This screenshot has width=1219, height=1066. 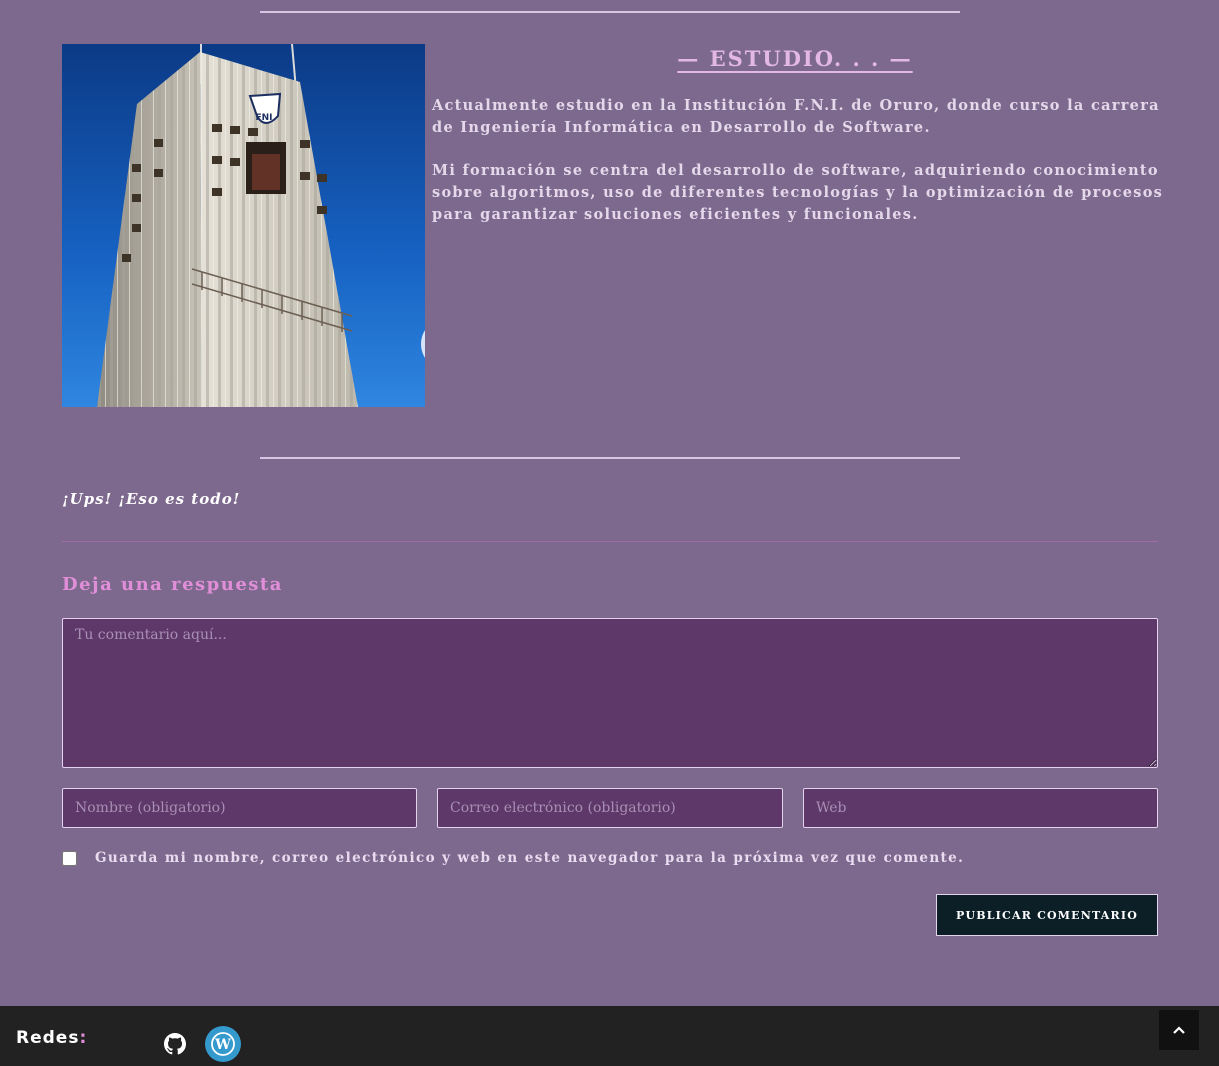 I want to click on wordpress-link: W, so click(x=223, y=1044).